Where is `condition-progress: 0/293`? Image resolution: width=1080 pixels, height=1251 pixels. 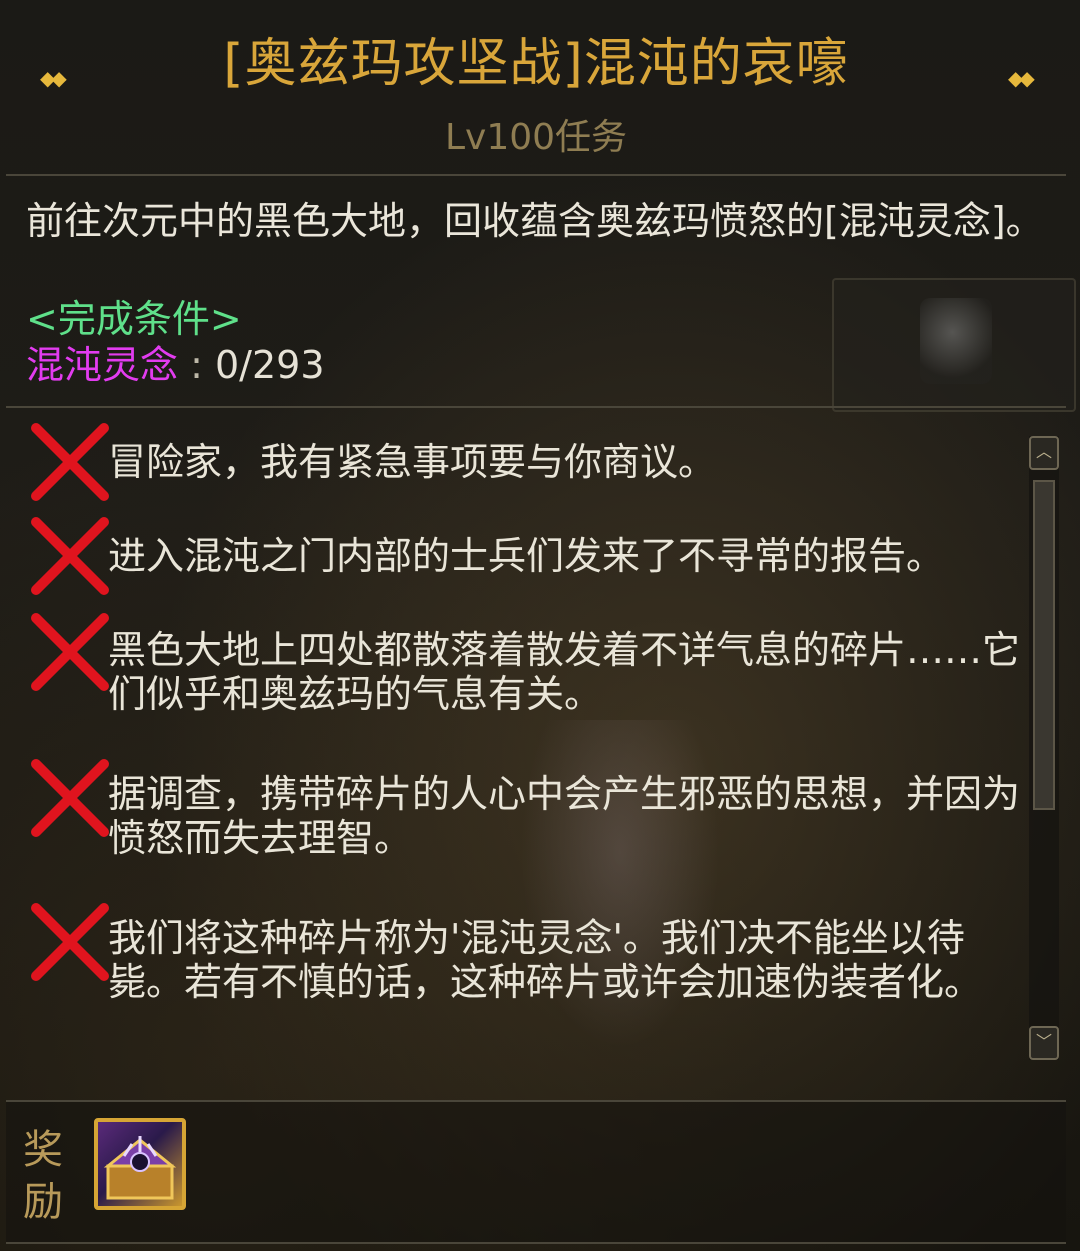
condition-progress: 0/293 is located at coordinates (269, 365).